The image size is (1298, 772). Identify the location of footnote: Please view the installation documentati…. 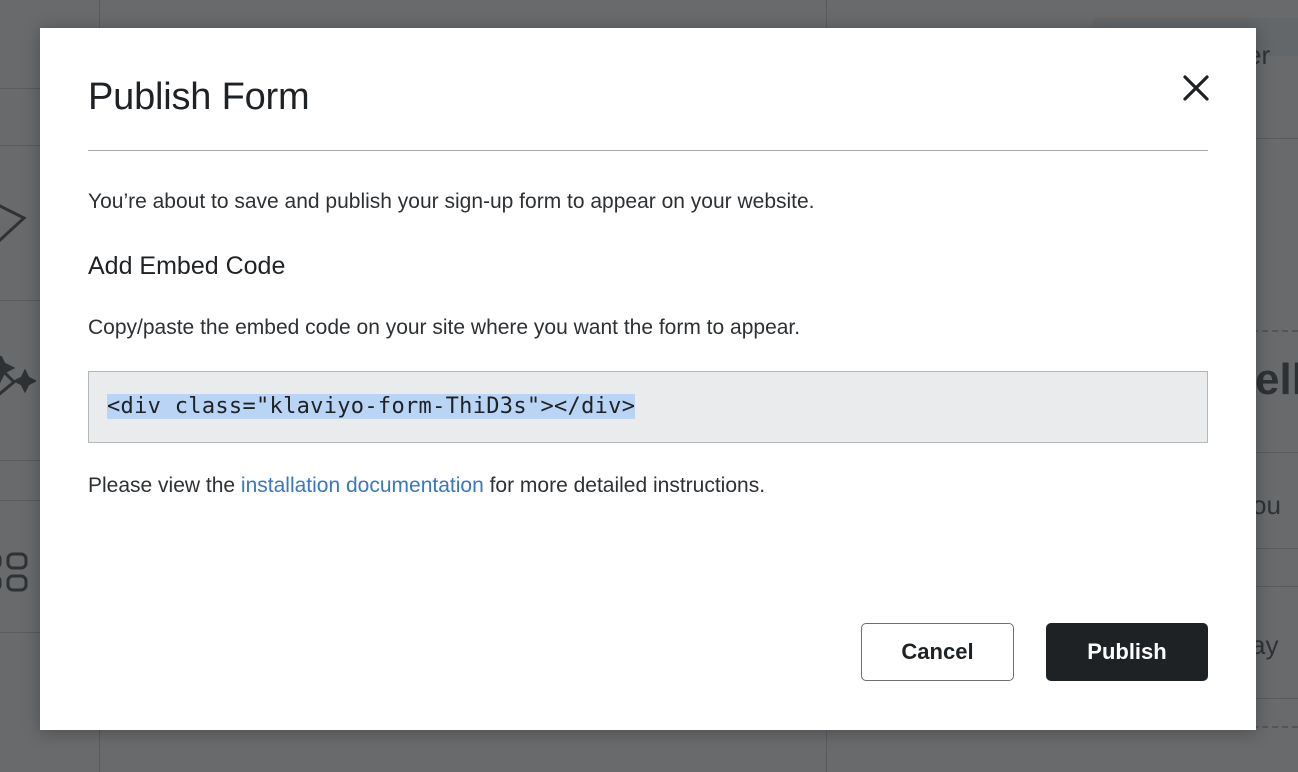
(648, 486).